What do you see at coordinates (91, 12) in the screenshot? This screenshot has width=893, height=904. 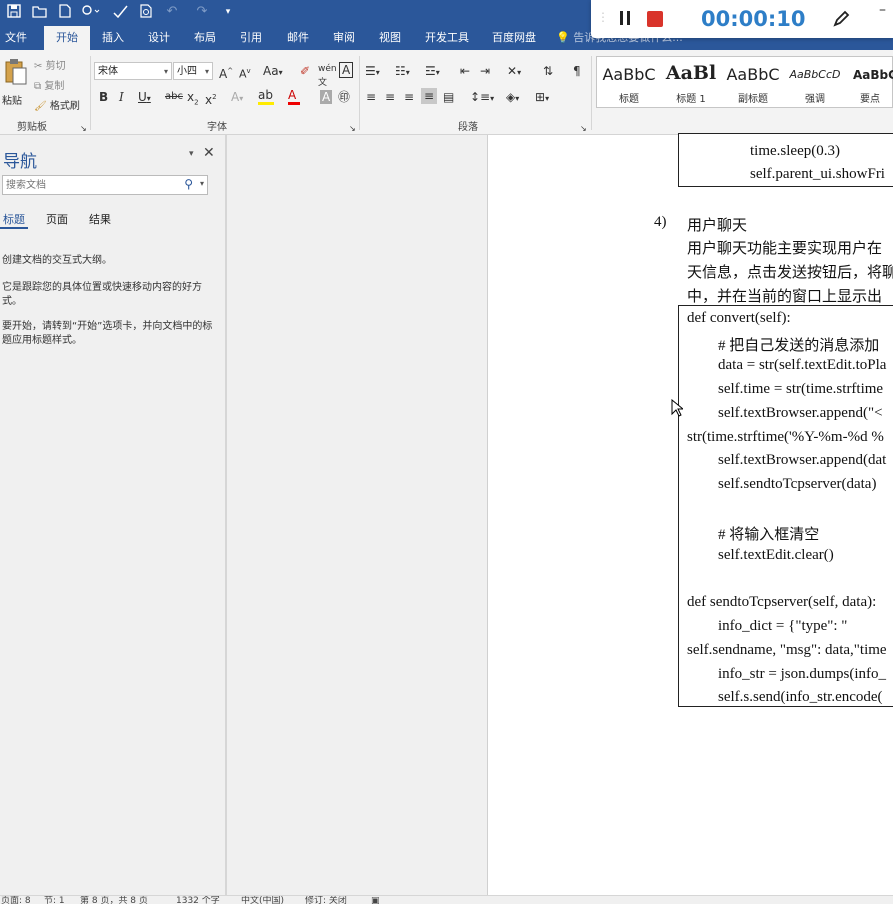 I see `touch-mode-icon` at bounding box center [91, 12].